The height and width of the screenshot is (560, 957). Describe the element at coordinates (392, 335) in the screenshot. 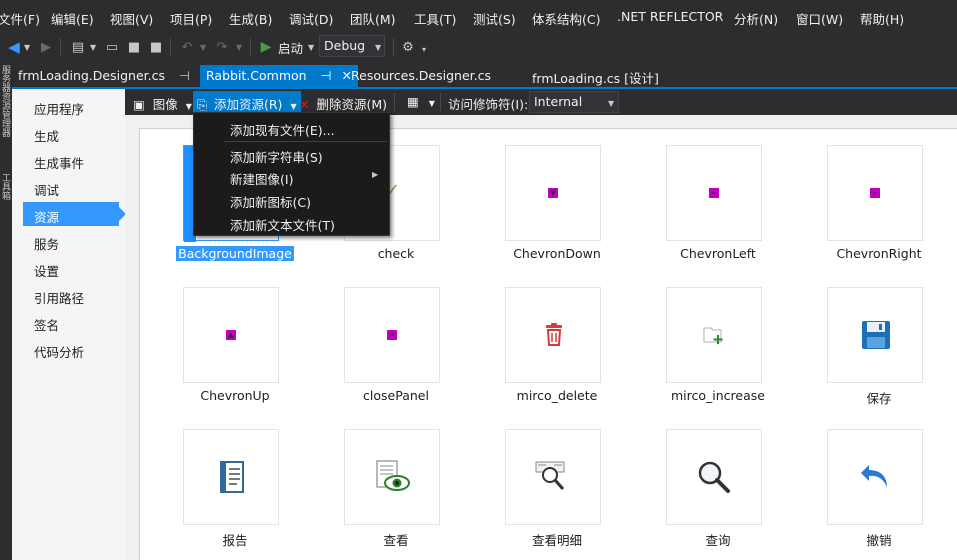

I see `resource-tile: ✕` at that location.